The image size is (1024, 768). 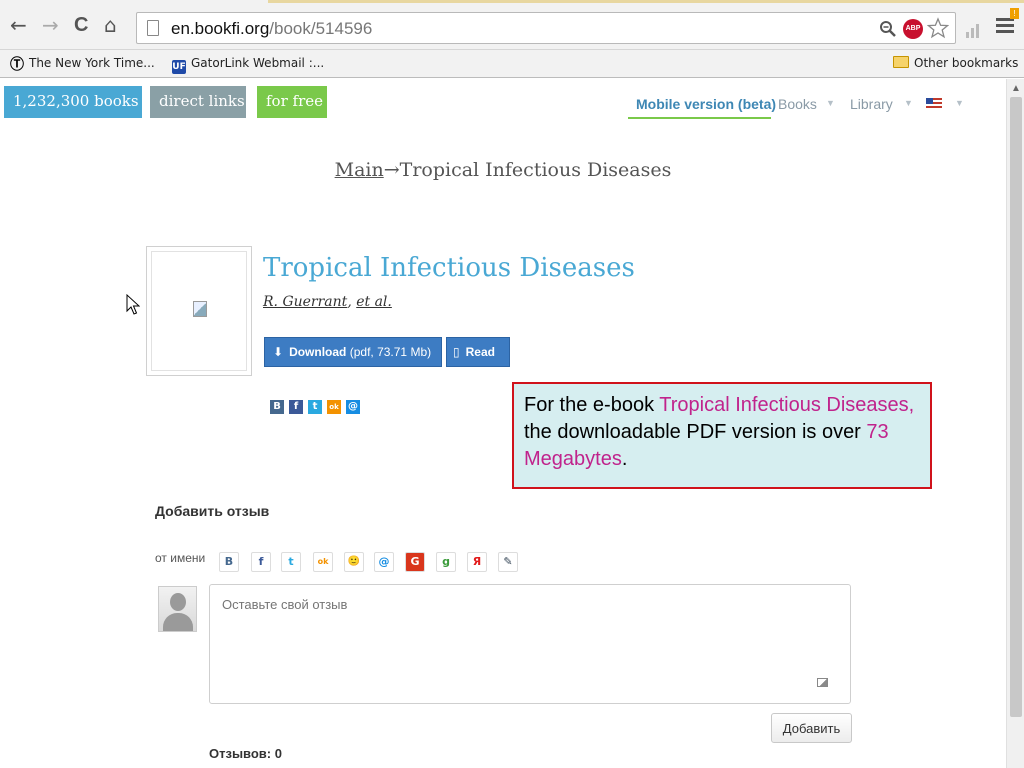 What do you see at coordinates (323, 562) in the screenshot?
I see `login-odnoklassniki-icon: ok` at bounding box center [323, 562].